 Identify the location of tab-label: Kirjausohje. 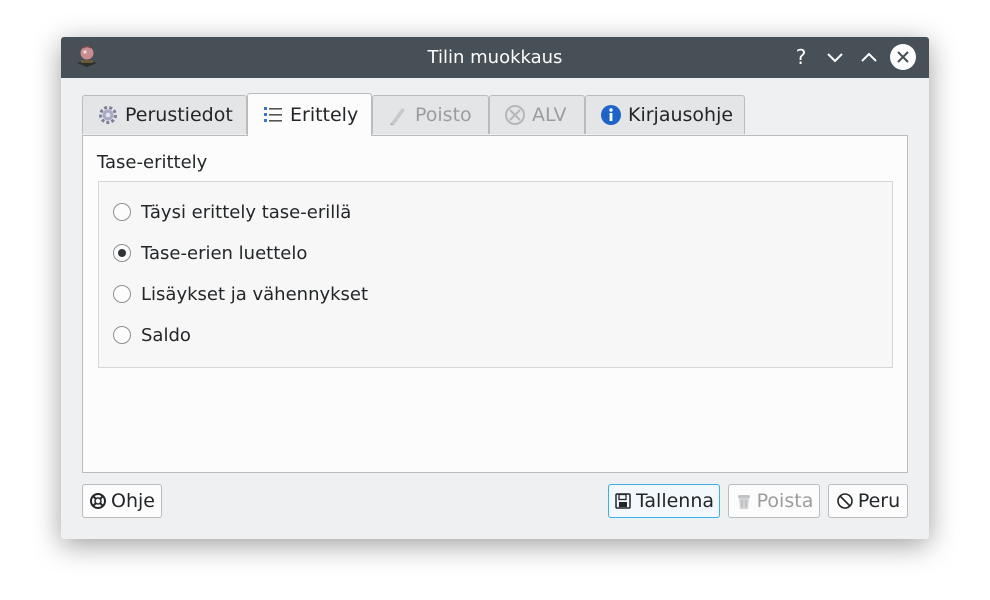
(681, 115).